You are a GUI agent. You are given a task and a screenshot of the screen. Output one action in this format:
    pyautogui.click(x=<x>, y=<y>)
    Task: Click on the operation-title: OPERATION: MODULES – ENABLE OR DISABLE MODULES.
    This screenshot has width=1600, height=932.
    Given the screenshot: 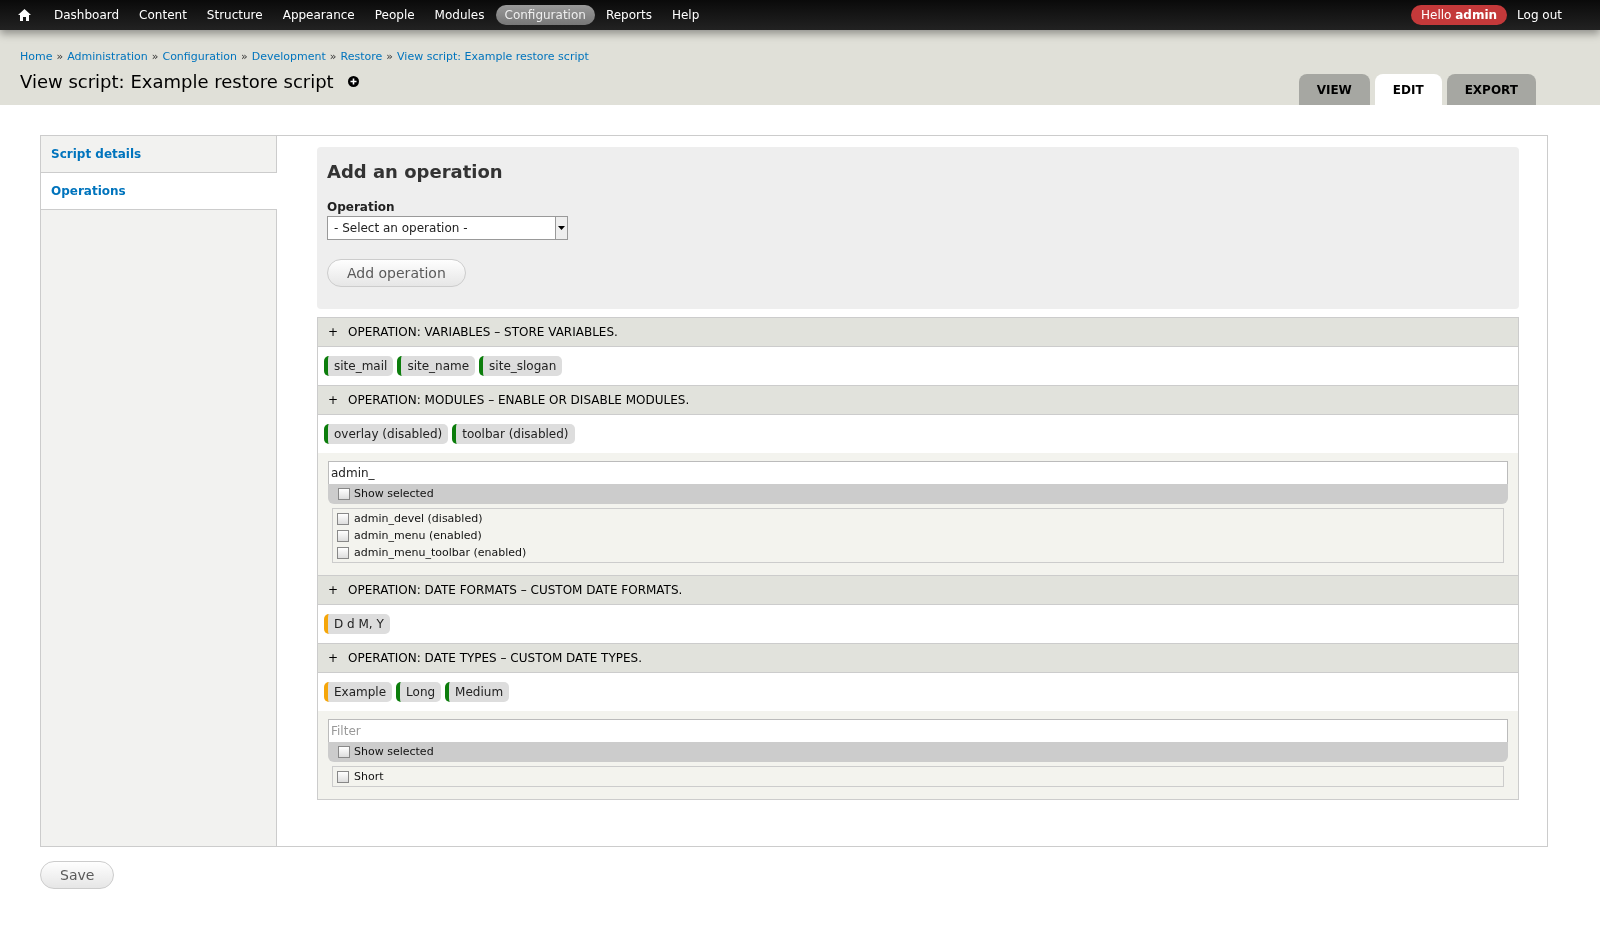 What is the action you would take?
    pyautogui.click(x=519, y=400)
    